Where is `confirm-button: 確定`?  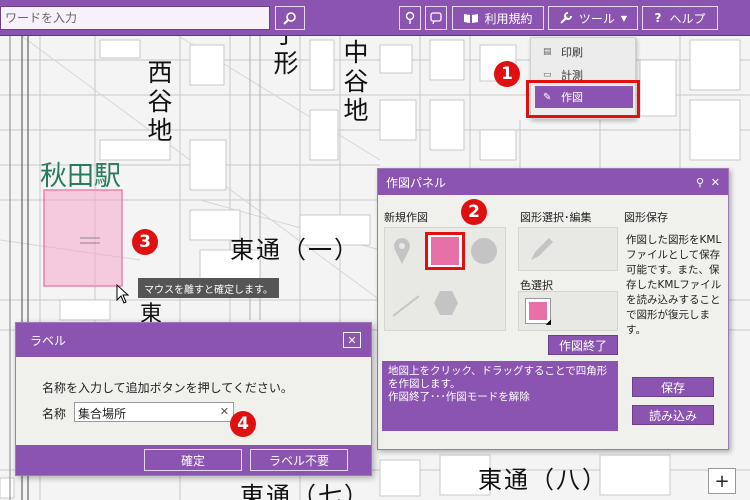 confirm-button: 確定 is located at coordinates (193, 460).